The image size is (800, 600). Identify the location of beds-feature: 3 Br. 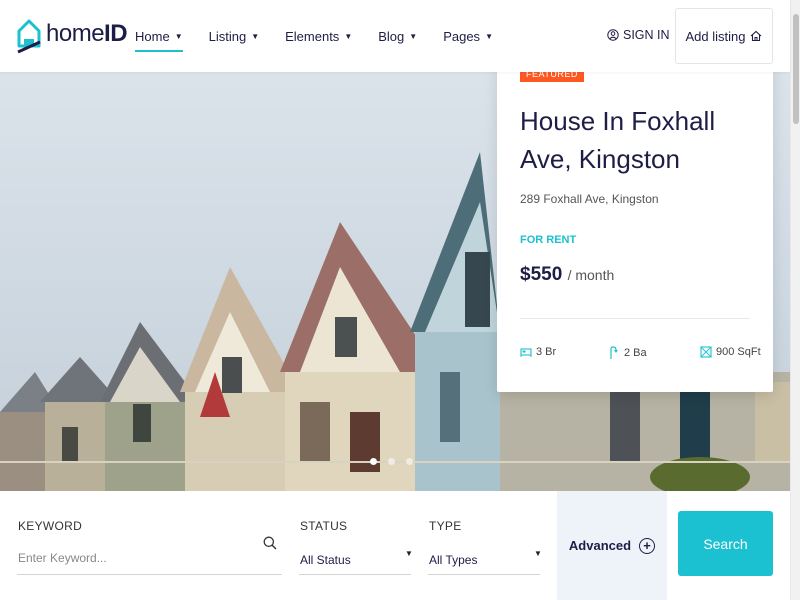
(538, 352).